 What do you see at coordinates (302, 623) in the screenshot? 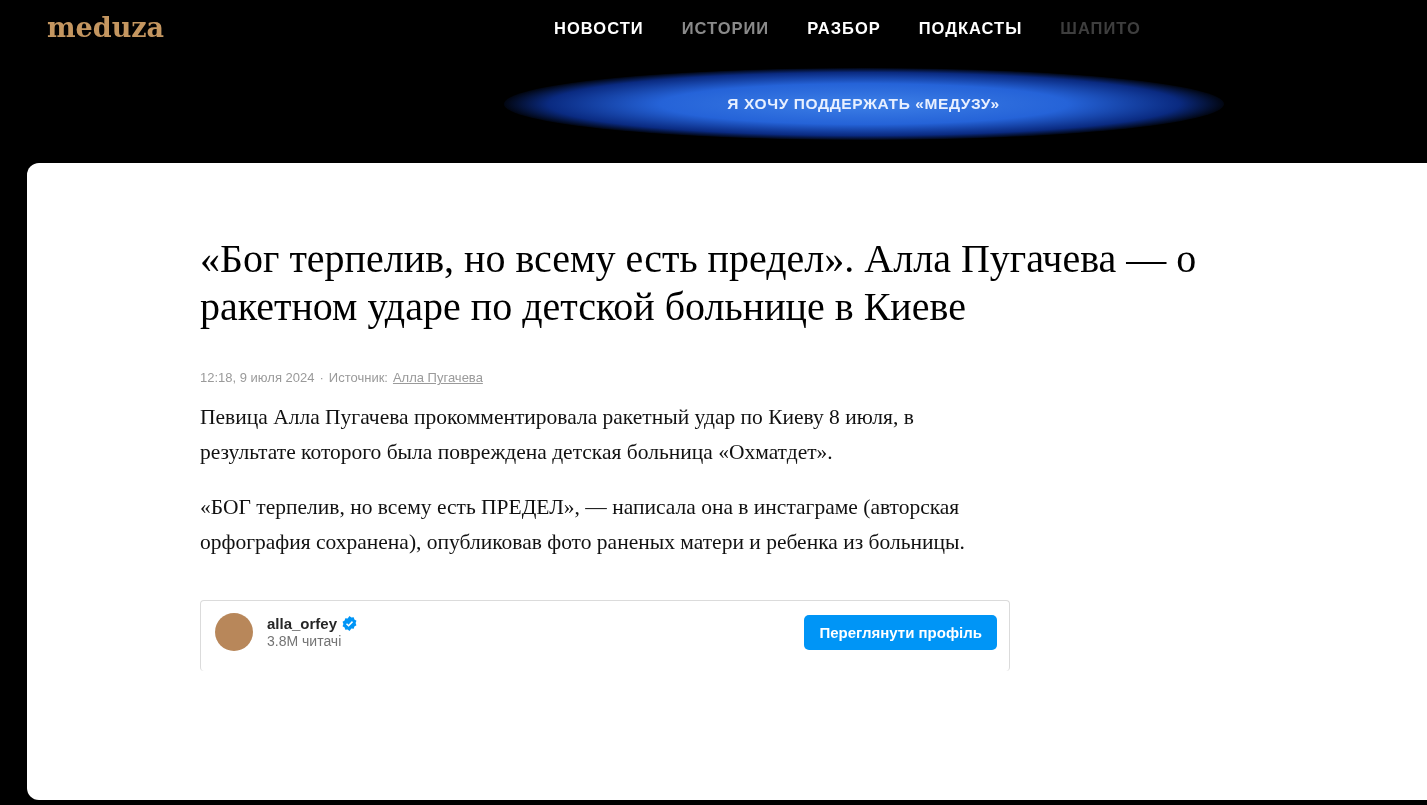
I see `username: alla_orfey` at bounding box center [302, 623].